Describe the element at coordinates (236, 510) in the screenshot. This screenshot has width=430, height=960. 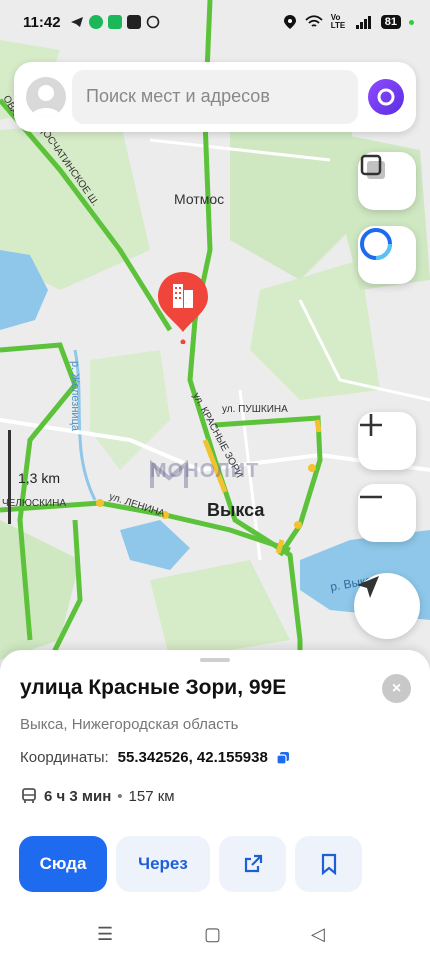
I see `label-town: Выкса` at that location.